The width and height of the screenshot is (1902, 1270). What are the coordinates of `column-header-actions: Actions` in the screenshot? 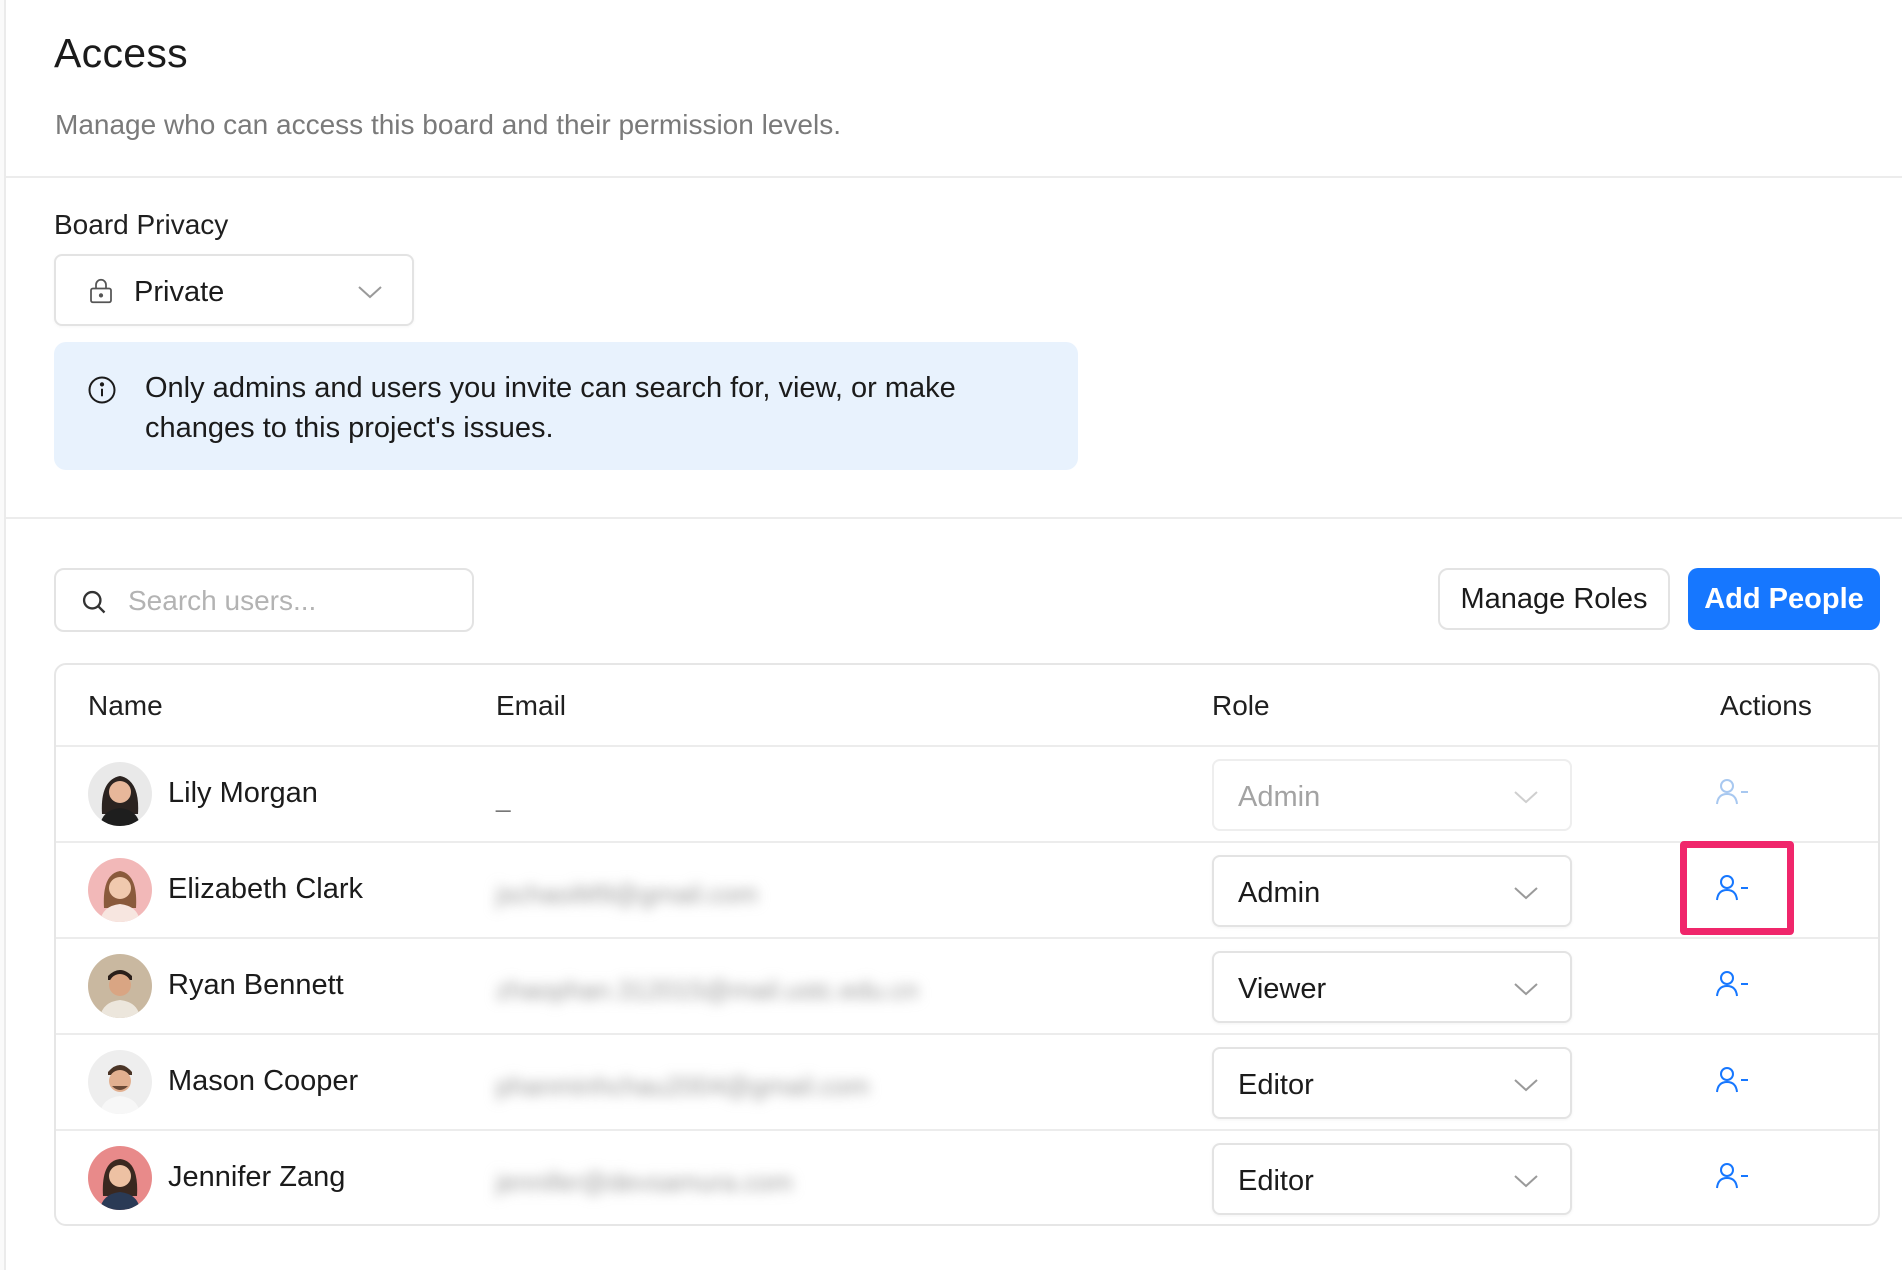 It's located at (1766, 705).